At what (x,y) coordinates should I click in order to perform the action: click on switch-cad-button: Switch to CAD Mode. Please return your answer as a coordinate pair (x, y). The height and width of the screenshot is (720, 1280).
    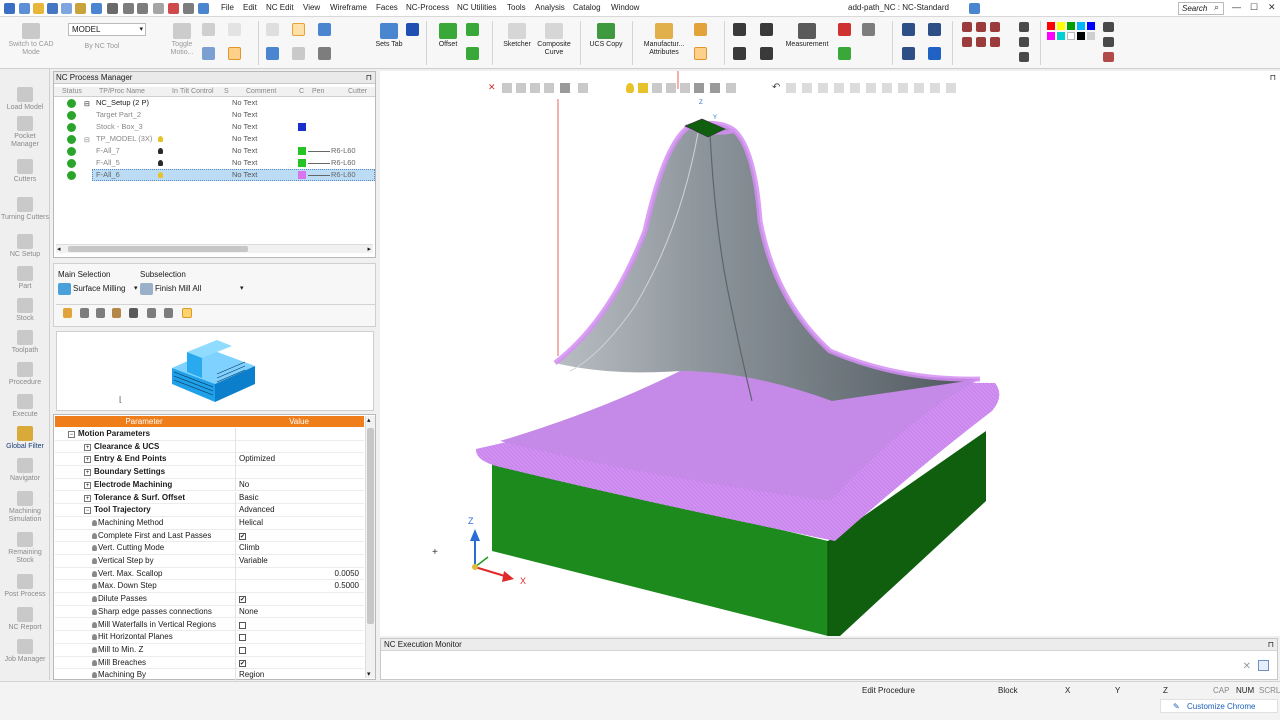
    Looking at the image, I should click on (31, 40).